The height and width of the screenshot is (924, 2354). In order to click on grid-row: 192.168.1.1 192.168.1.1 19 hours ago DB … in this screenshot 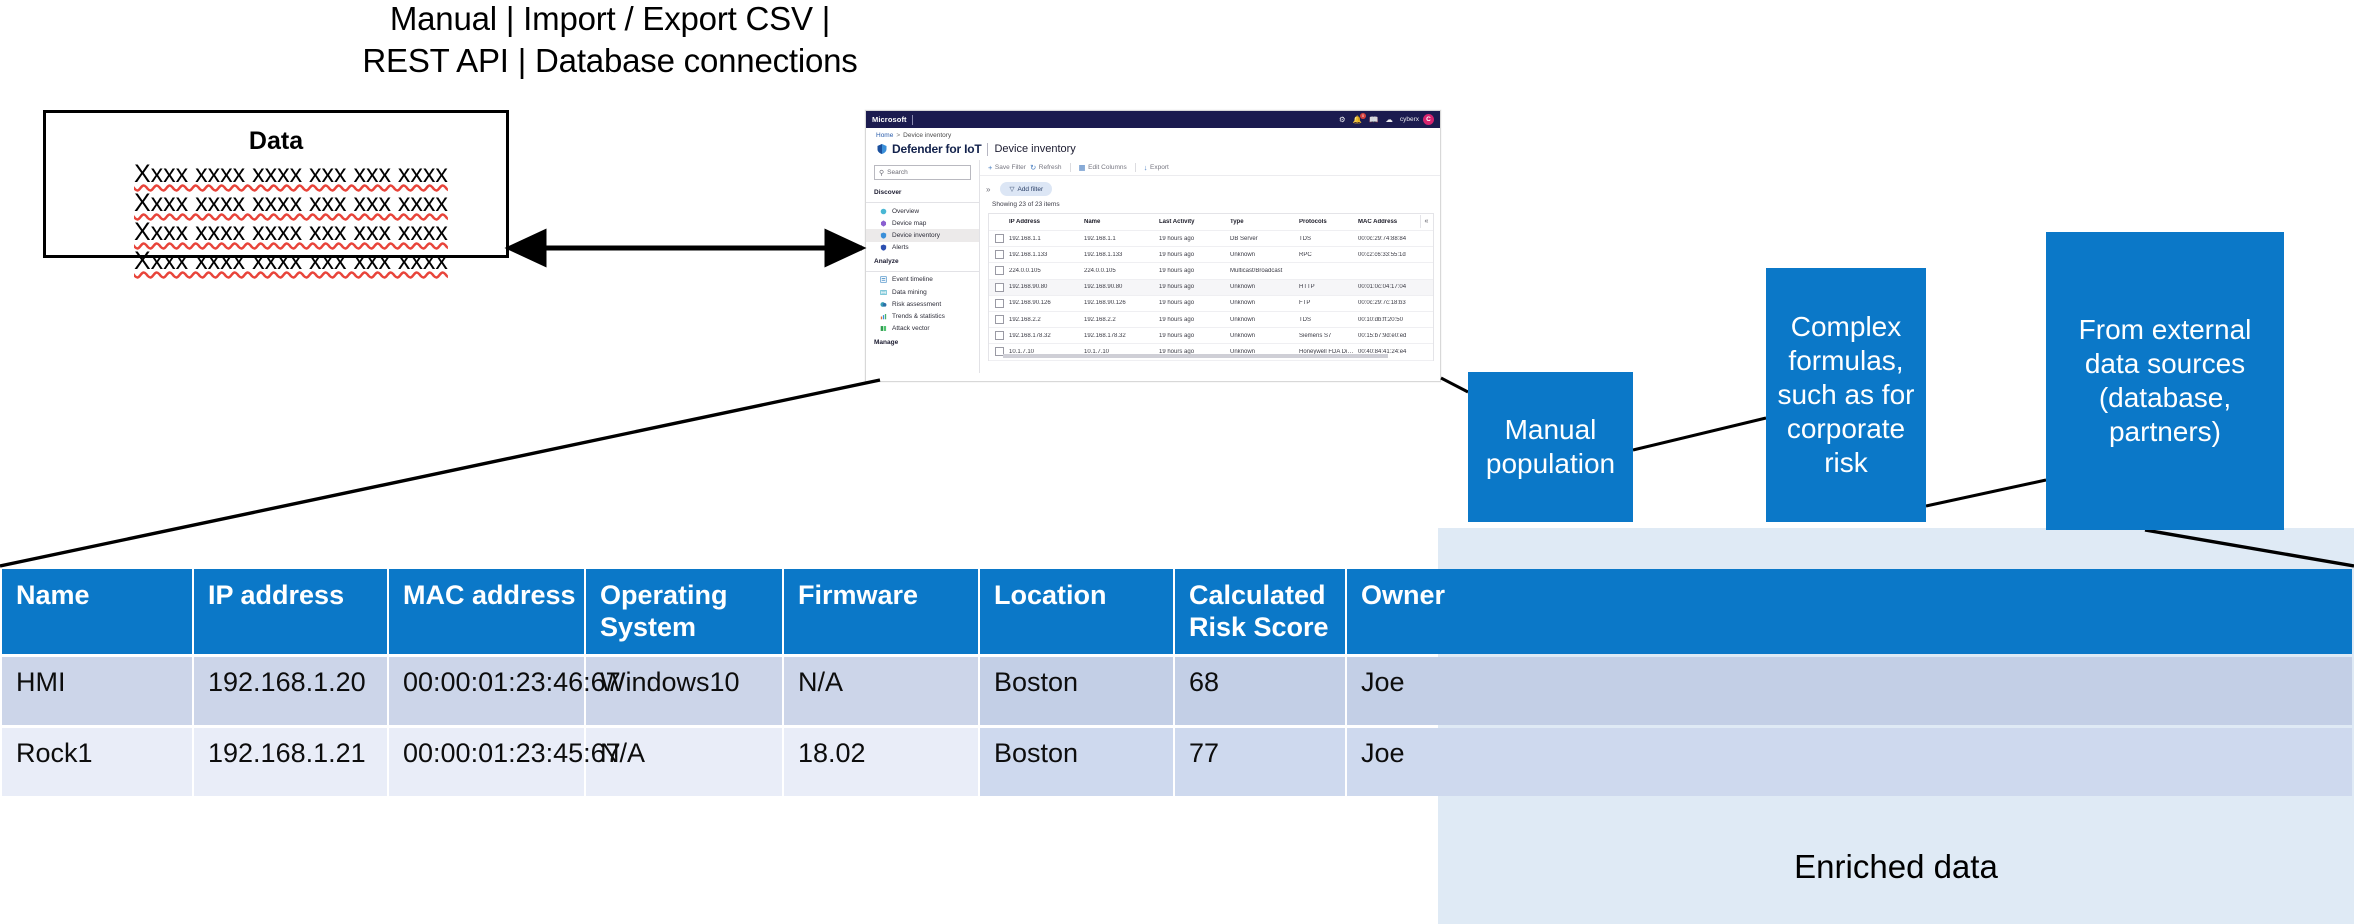, I will do `click(1211, 239)`.